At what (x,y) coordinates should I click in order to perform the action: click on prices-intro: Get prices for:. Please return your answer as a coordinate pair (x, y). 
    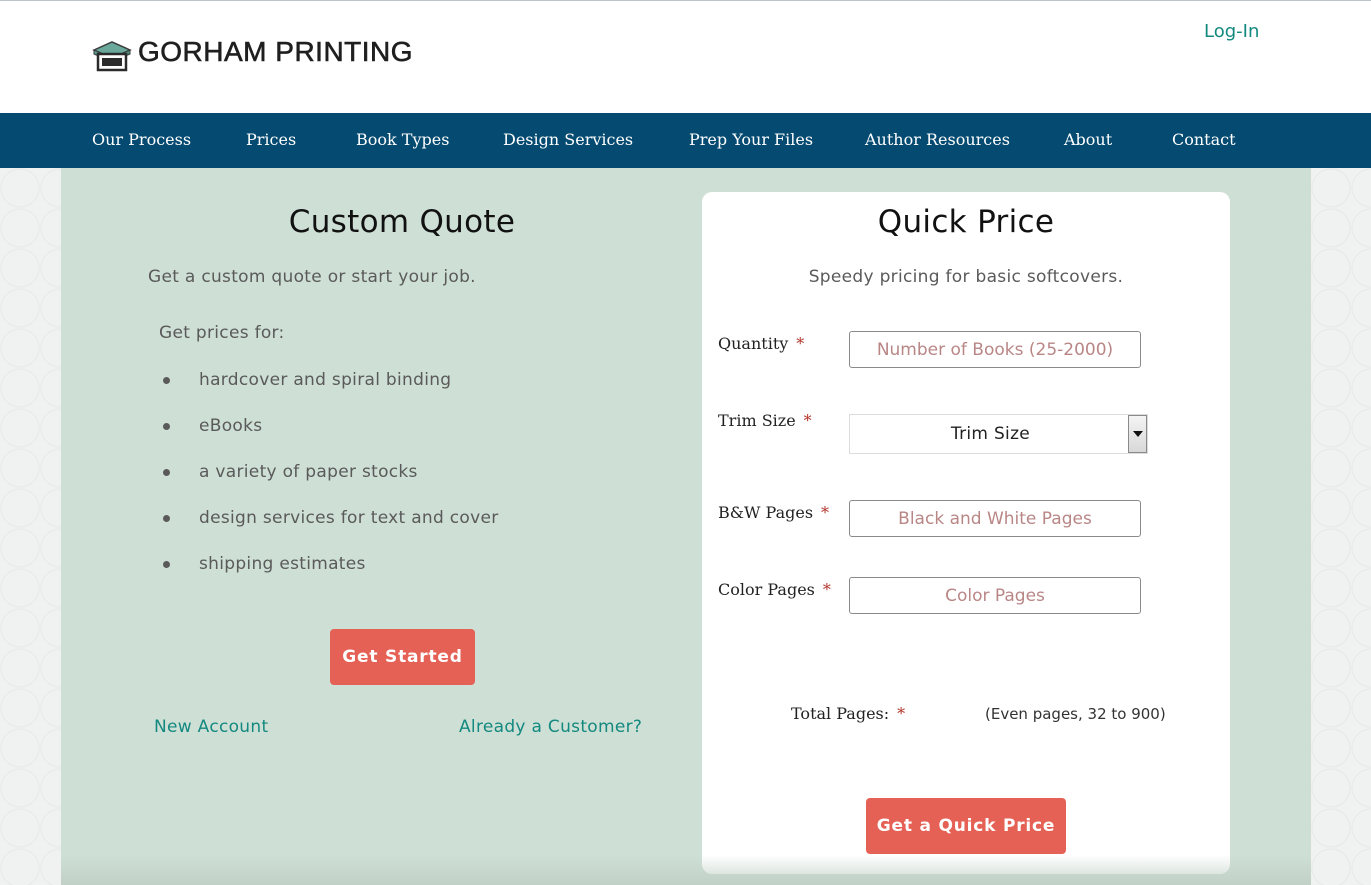
    Looking at the image, I should click on (222, 333).